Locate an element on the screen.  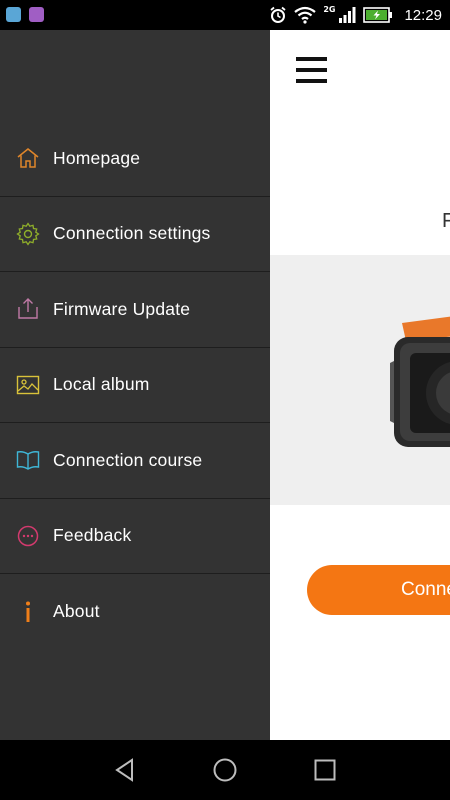
recents-icon is located at coordinates (325, 770).